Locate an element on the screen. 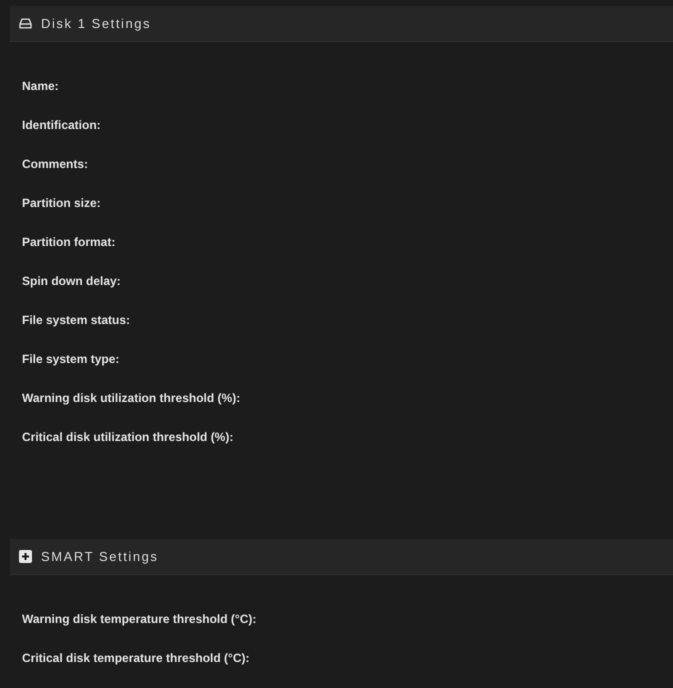 This screenshot has width=673, height=688. field-label: Spin down delay: is located at coordinates (71, 281).